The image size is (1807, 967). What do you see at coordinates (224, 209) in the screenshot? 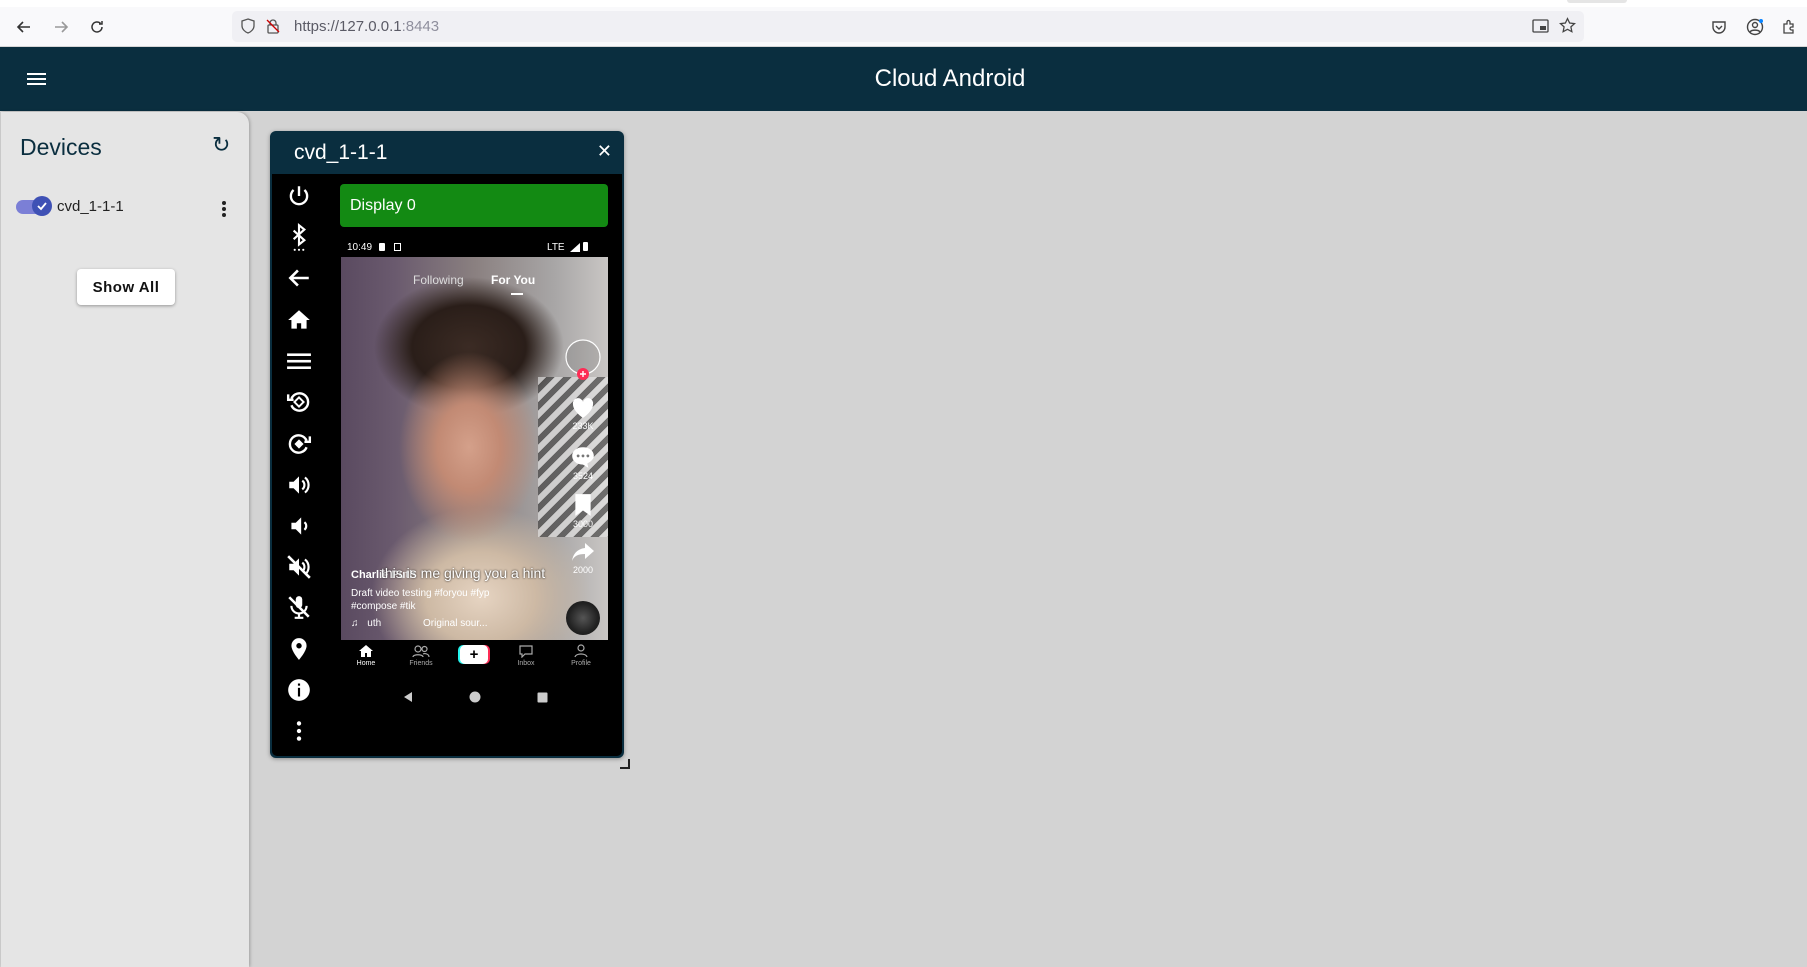
I see `more-vert-icon` at bounding box center [224, 209].